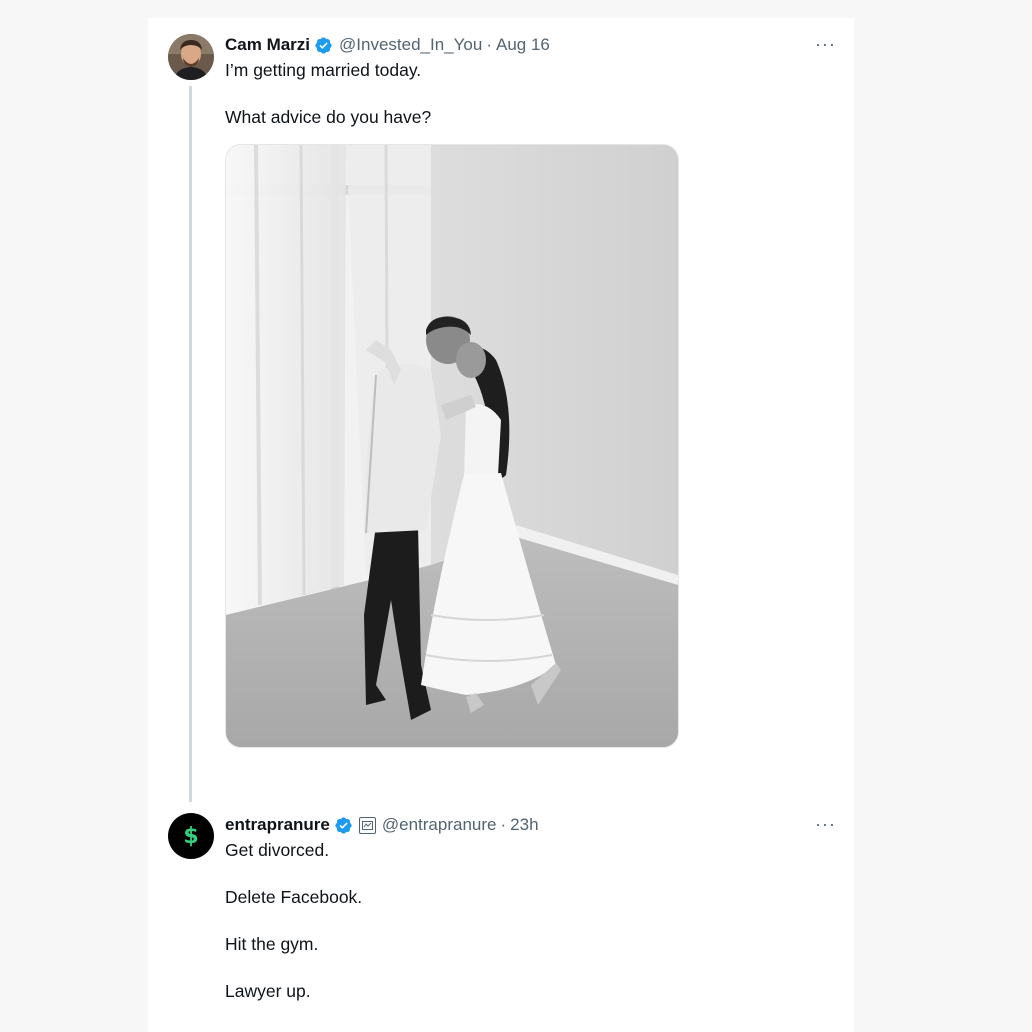  I want to click on tweet-header: entrapranure @entrapranure · 23h, so click(519, 825).